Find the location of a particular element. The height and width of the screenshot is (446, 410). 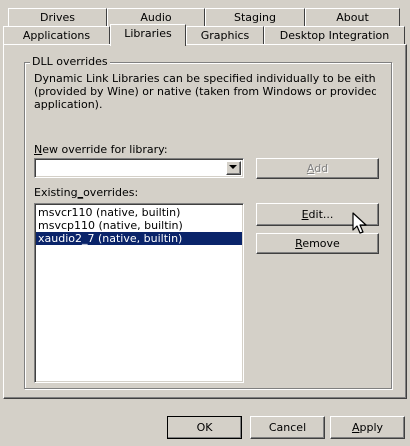

list-item: msvcr110 (native, builtin) is located at coordinates (139, 212).